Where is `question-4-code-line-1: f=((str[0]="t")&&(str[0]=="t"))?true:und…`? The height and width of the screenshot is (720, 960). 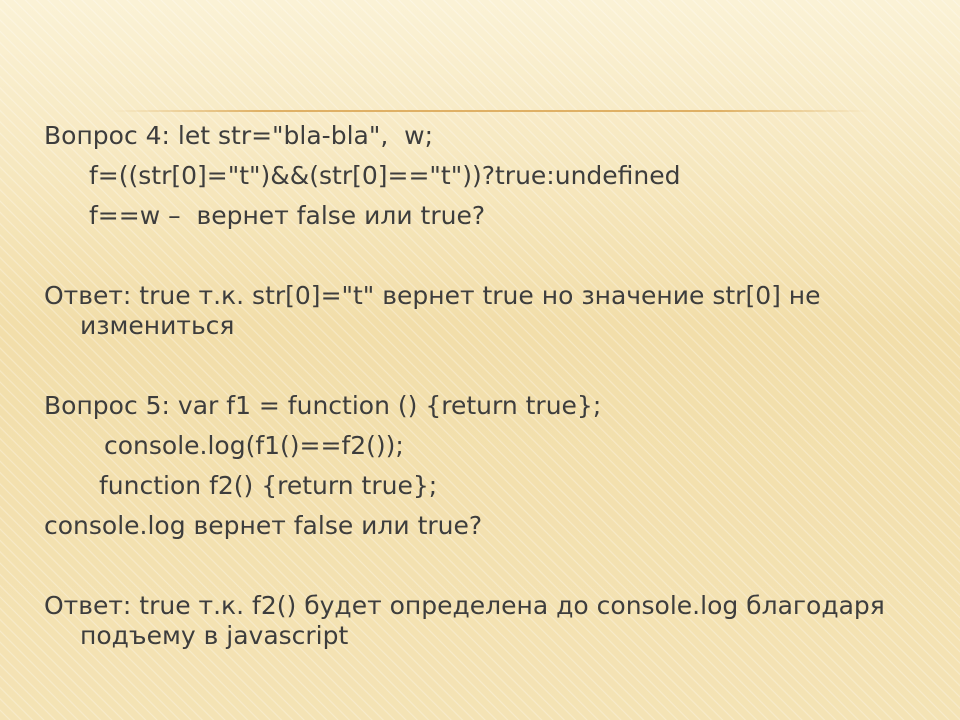
question-4-code-line-1: f=((str[0]="t")&&(str[0]=="t"))?true:und… is located at coordinates (385, 175).